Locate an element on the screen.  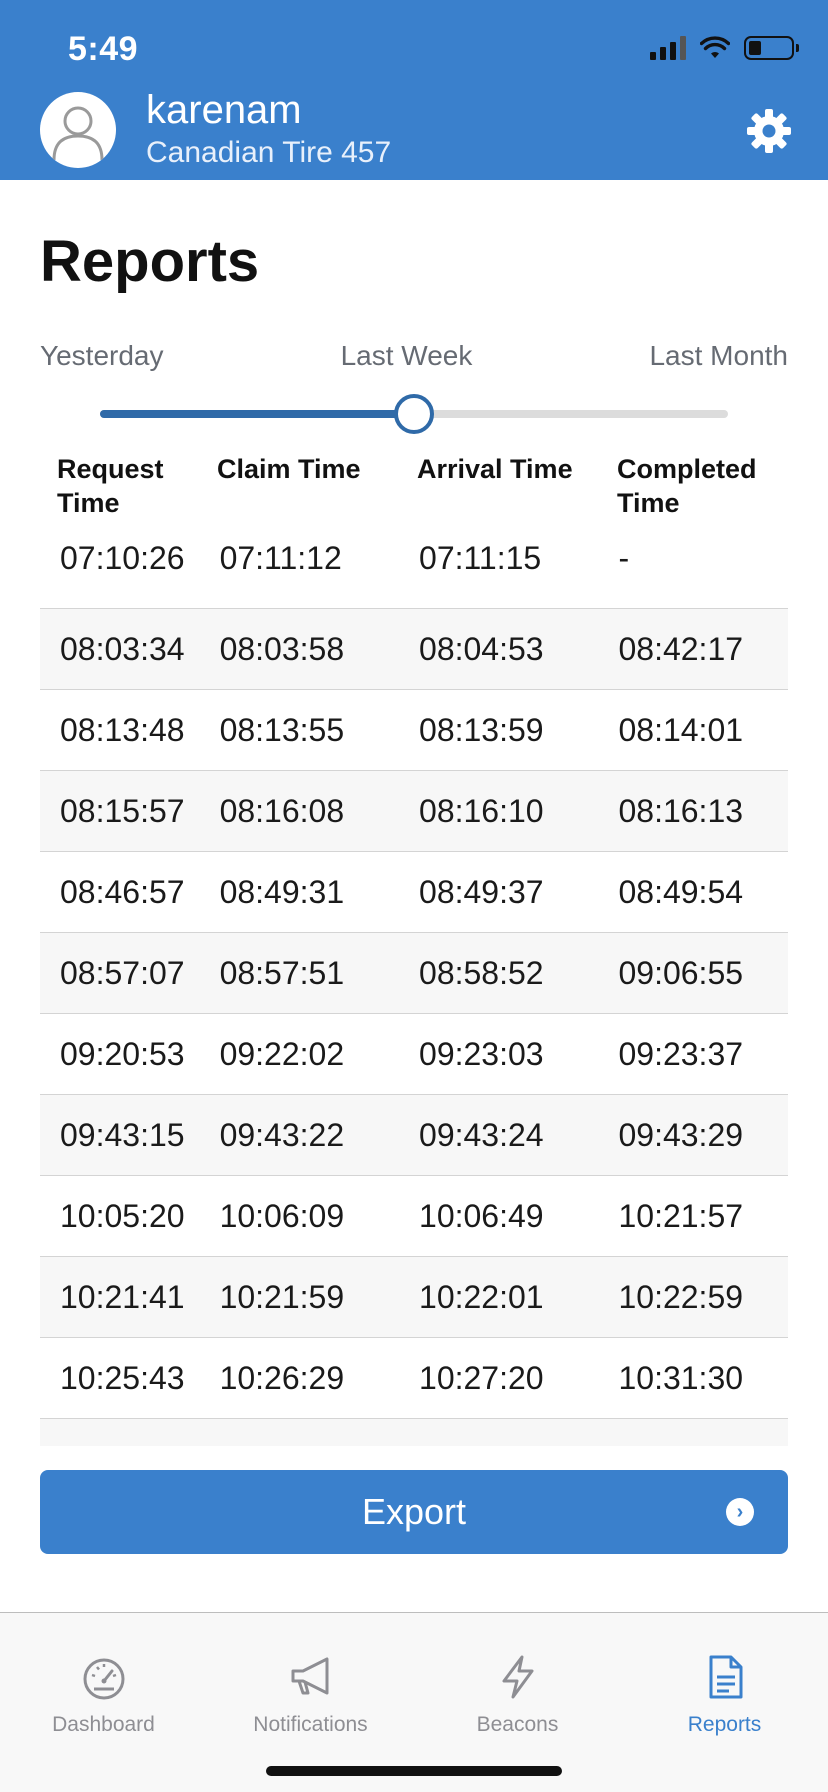
wifi-icon is located at coordinates (715, 47).